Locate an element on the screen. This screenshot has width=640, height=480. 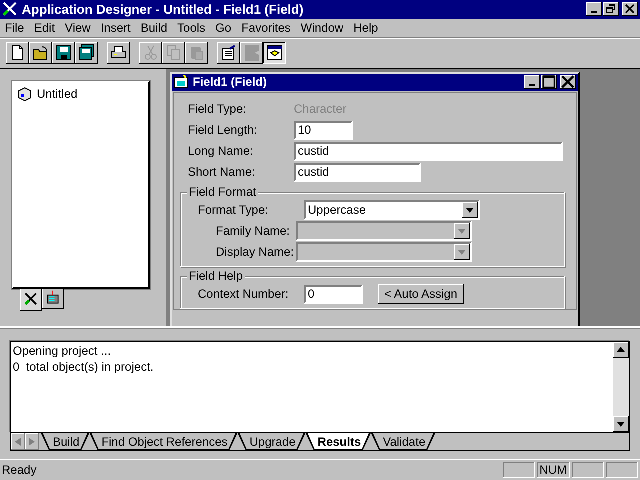
upgrade-tab is located at coordinates (53, 298).